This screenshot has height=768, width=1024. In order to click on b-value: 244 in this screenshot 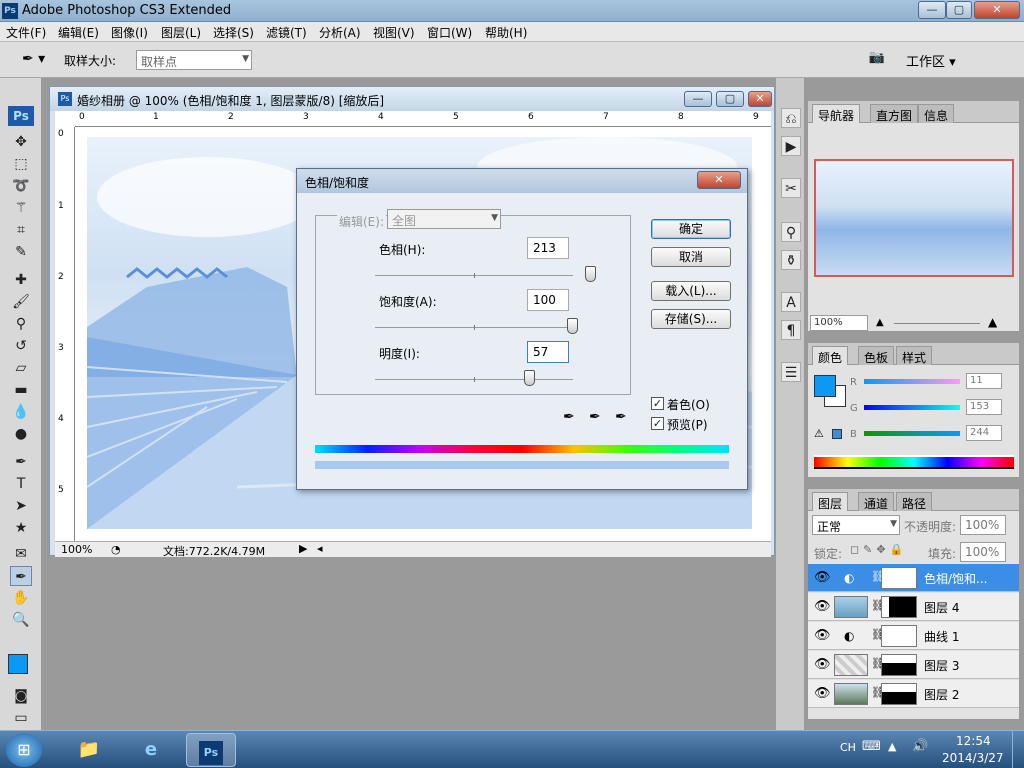, I will do `click(984, 433)`.